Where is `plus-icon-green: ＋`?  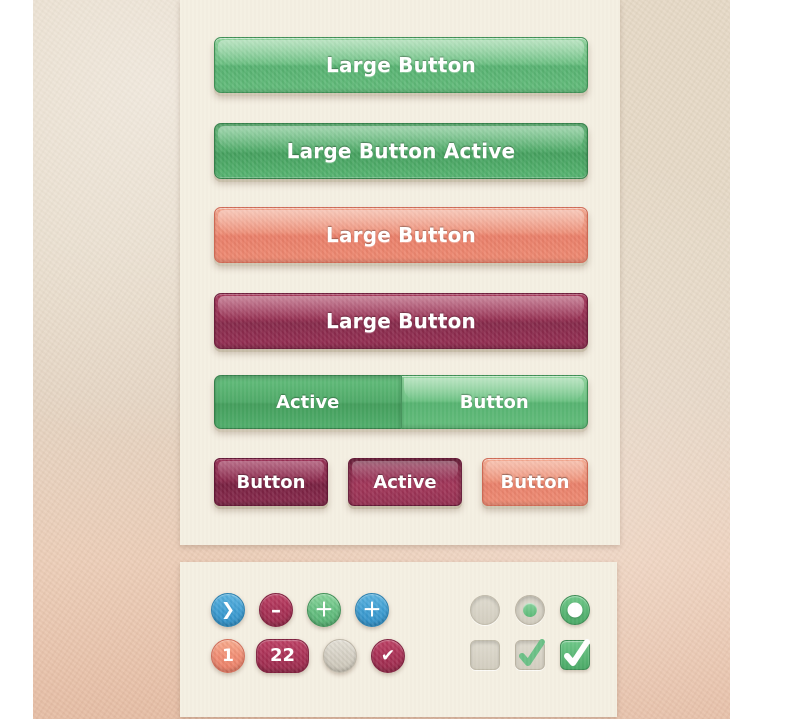
plus-icon-green: ＋ is located at coordinates (324, 610).